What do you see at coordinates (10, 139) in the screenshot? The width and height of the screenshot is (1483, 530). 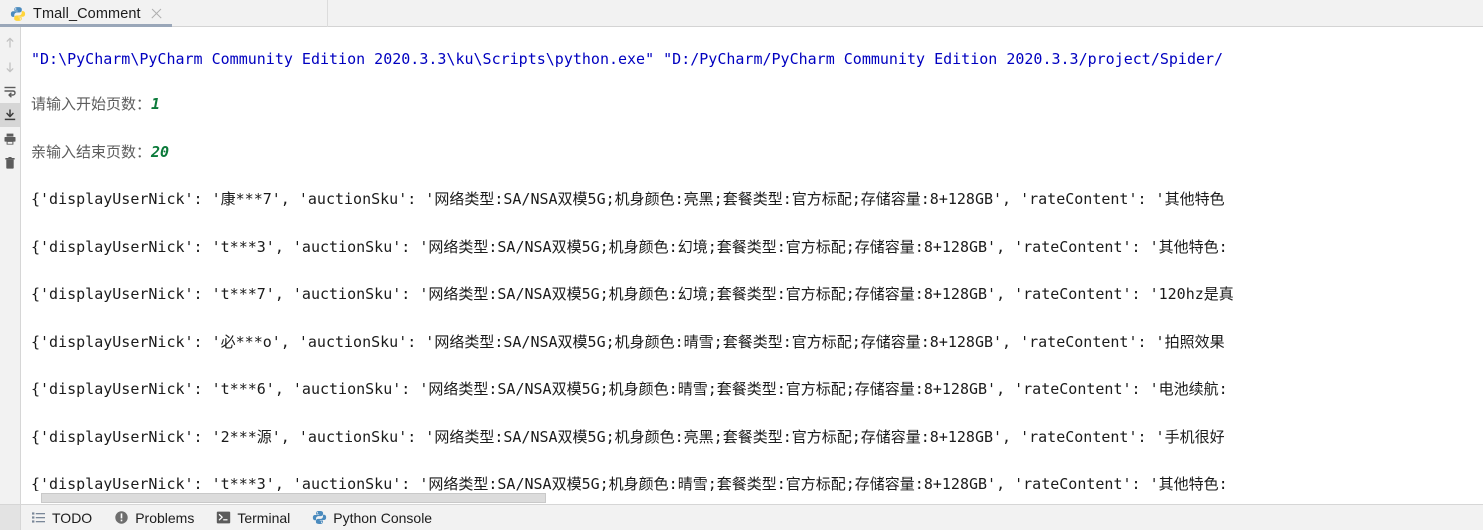 I see `print-icon` at bounding box center [10, 139].